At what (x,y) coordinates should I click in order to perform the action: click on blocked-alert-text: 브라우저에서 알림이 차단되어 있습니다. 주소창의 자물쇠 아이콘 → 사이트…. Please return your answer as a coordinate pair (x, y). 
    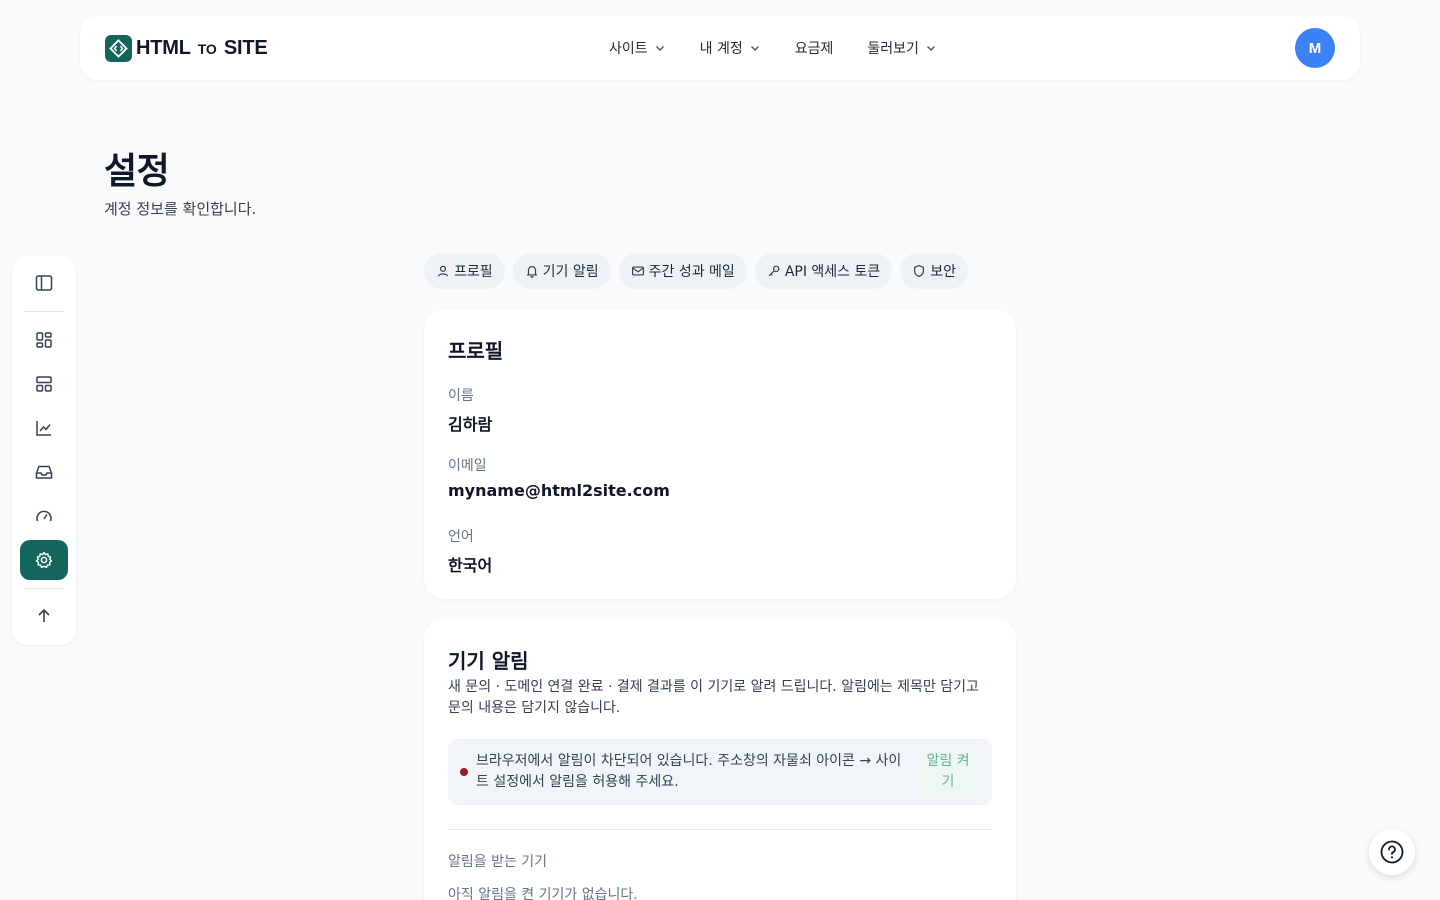
    Looking at the image, I should click on (689, 771).